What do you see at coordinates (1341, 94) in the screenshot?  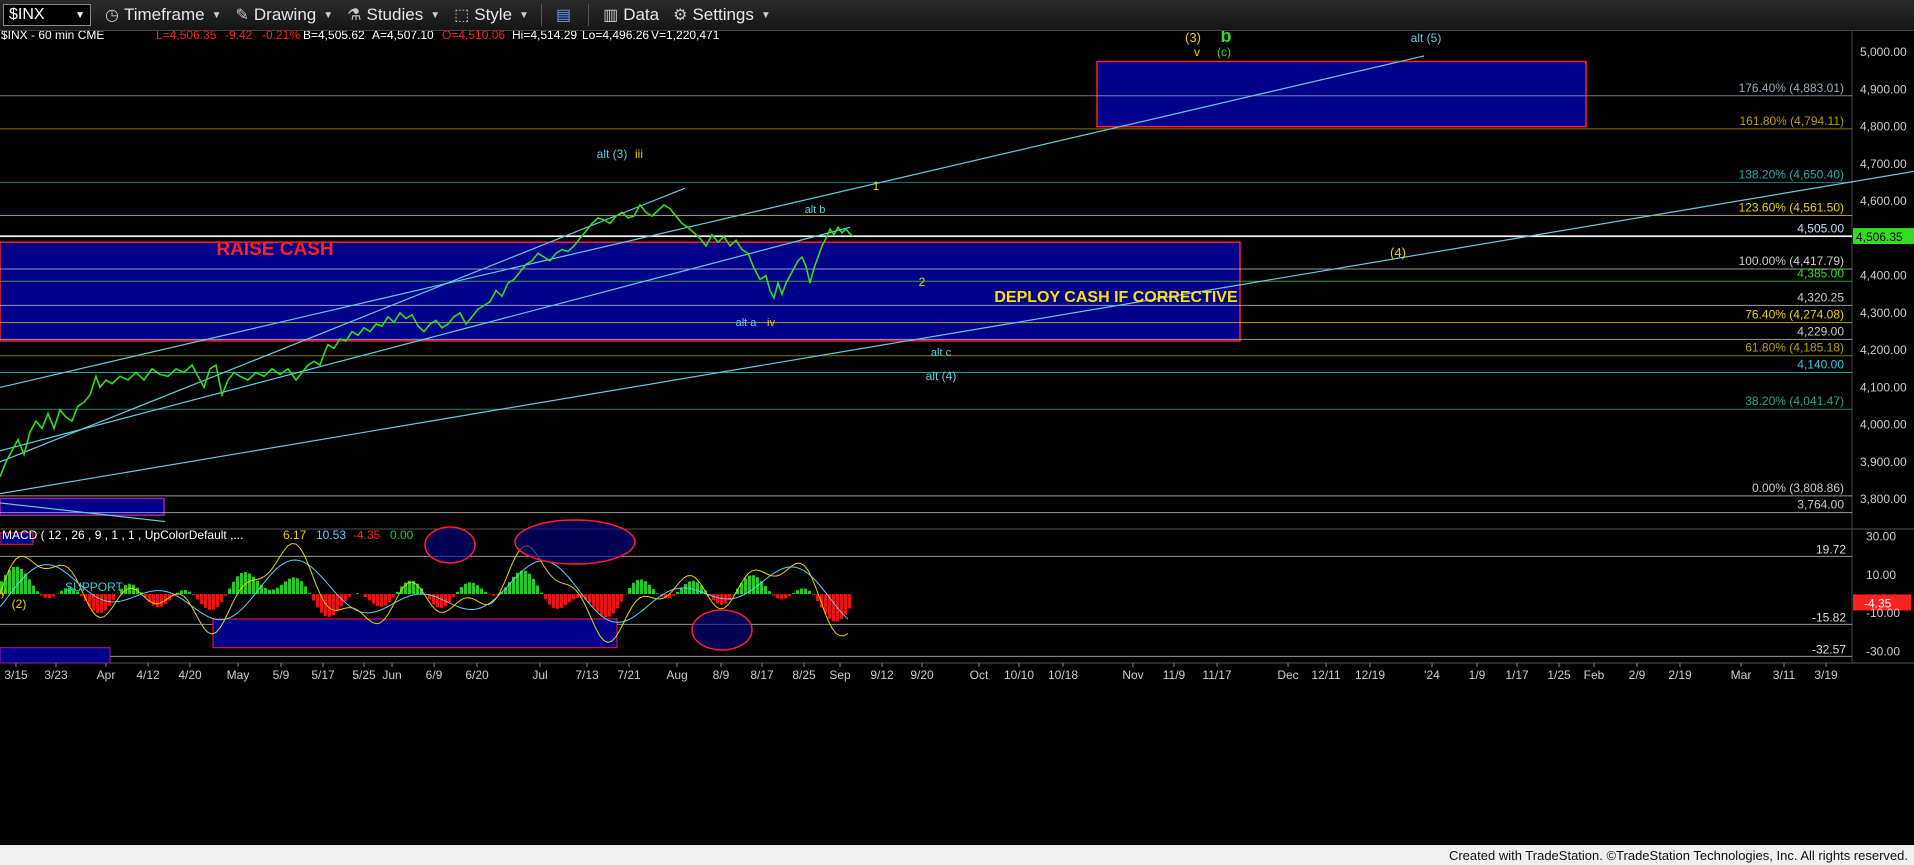 I see `target-zone-box` at bounding box center [1341, 94].